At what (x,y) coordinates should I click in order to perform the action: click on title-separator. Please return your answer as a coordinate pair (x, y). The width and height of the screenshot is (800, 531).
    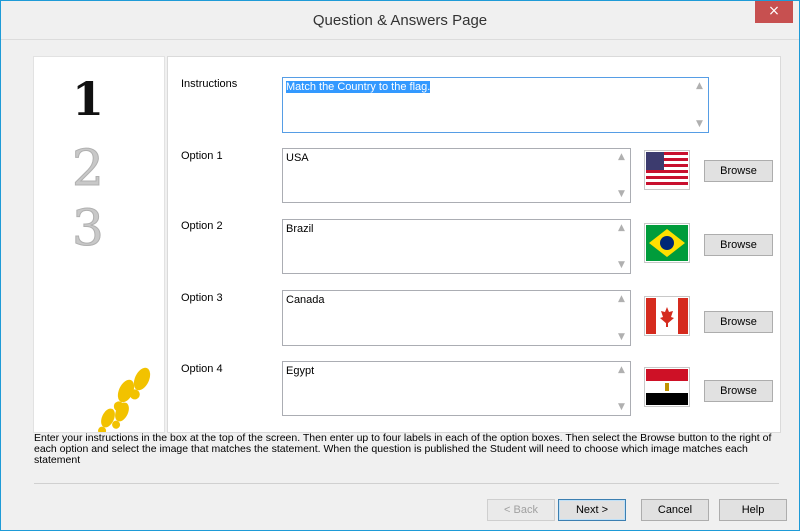
    Looking at the image, I should click on (400, 39).